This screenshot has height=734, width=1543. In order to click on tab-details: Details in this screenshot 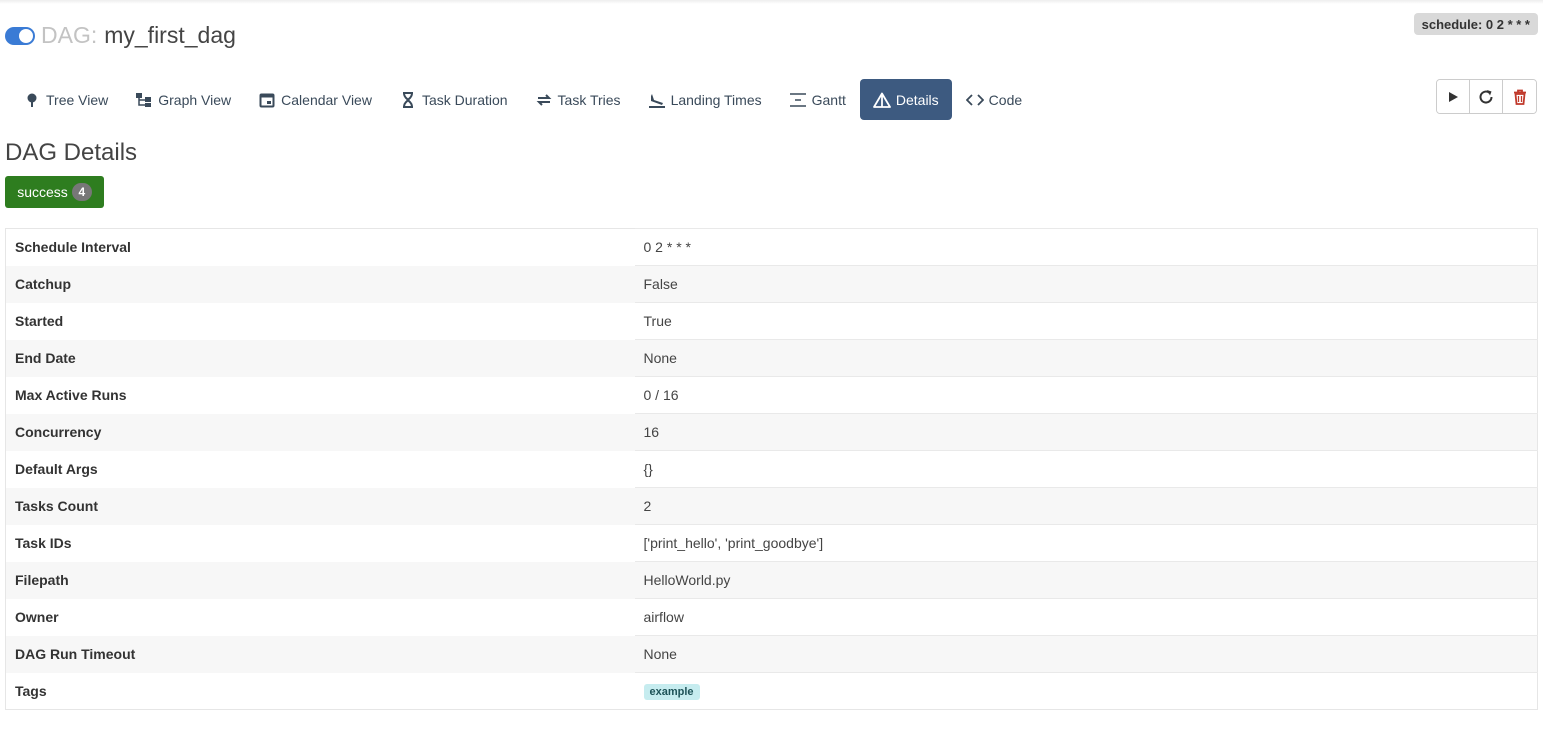, I will do `click(905, 99)`.